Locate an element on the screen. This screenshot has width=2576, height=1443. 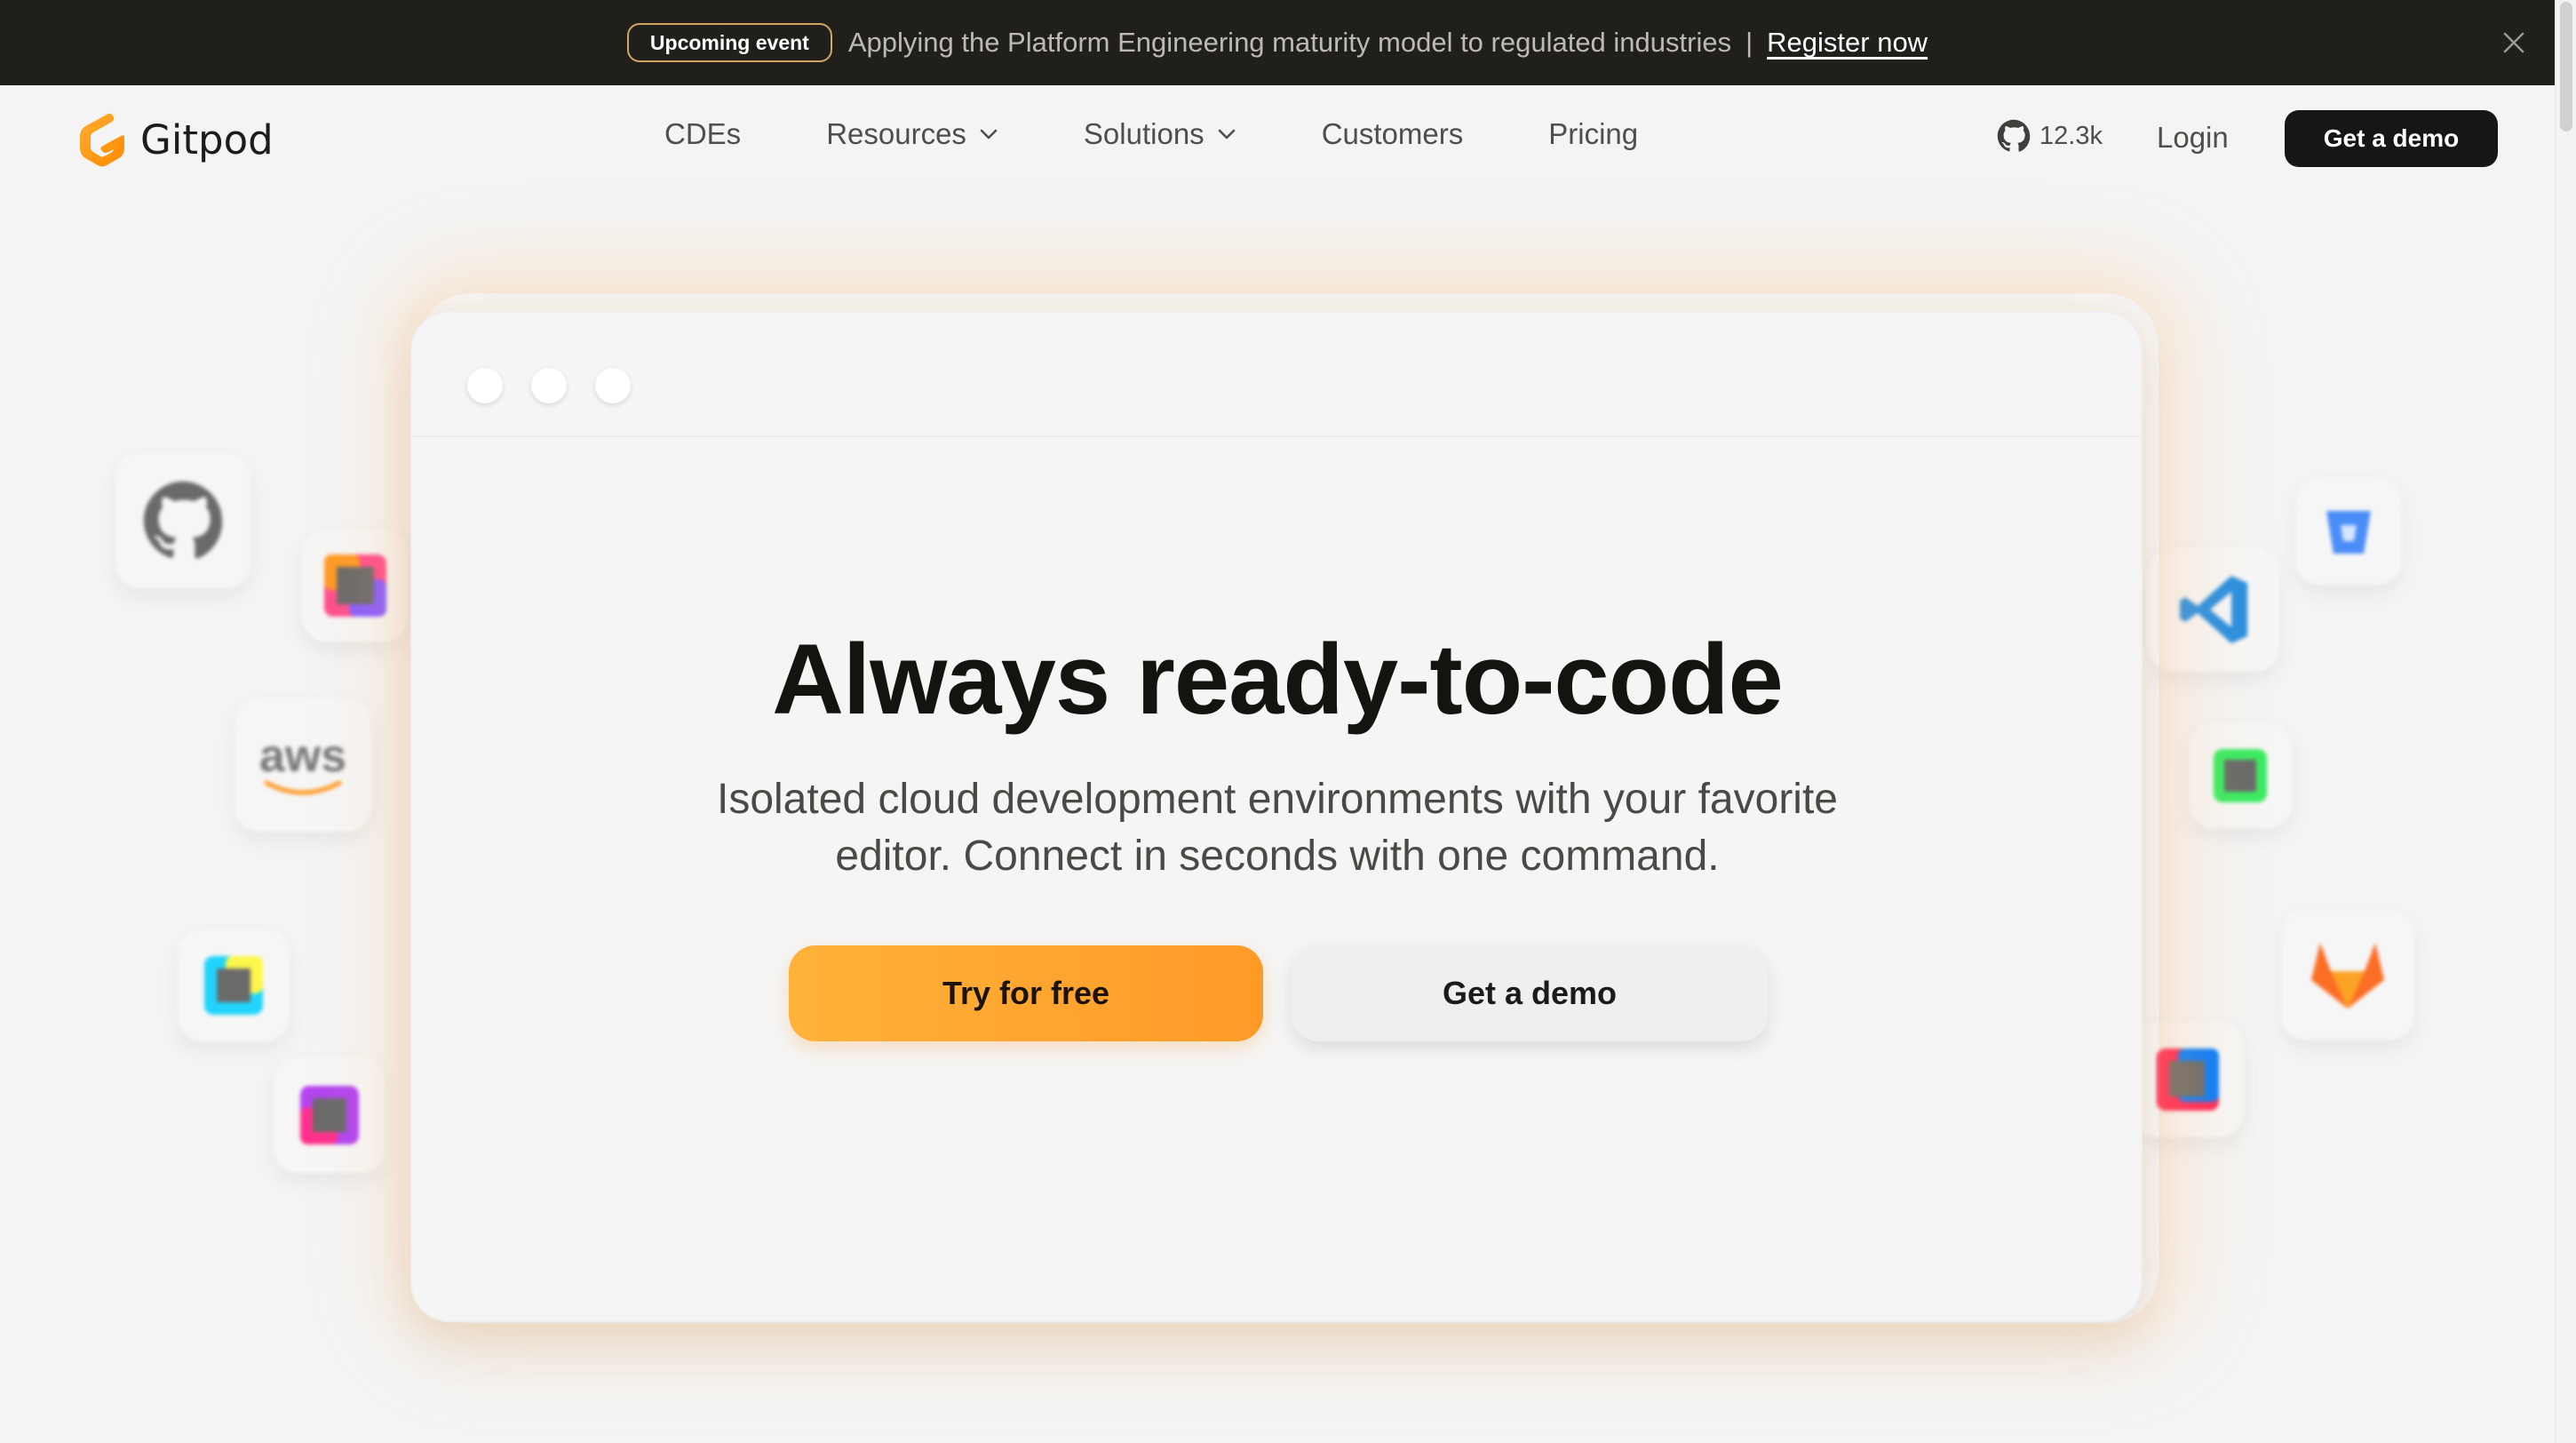
nav-link-cdes: CDEs is located at coordinates (702, 134).